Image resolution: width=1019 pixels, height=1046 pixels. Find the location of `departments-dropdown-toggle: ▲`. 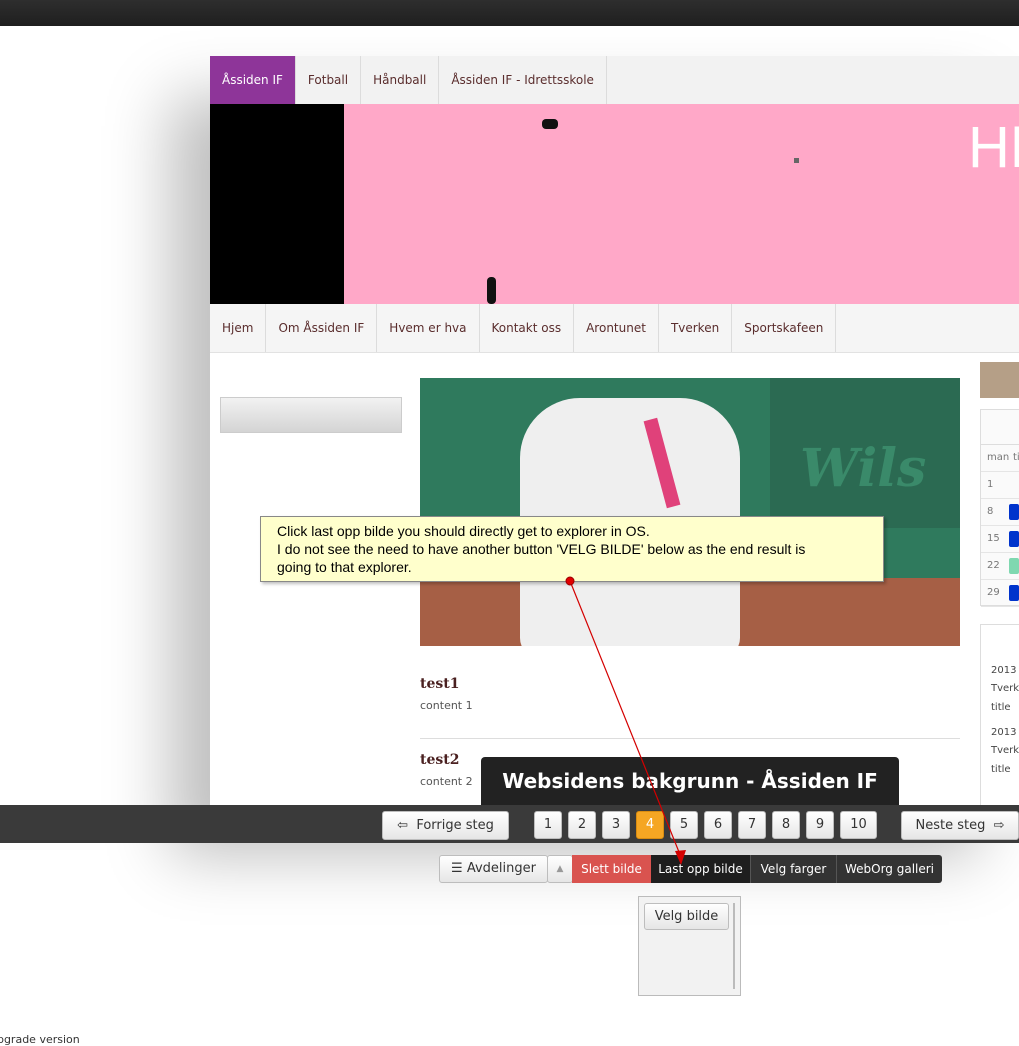

departments-dropdown-toggle: ▲ is located at coordinates (560, 869).